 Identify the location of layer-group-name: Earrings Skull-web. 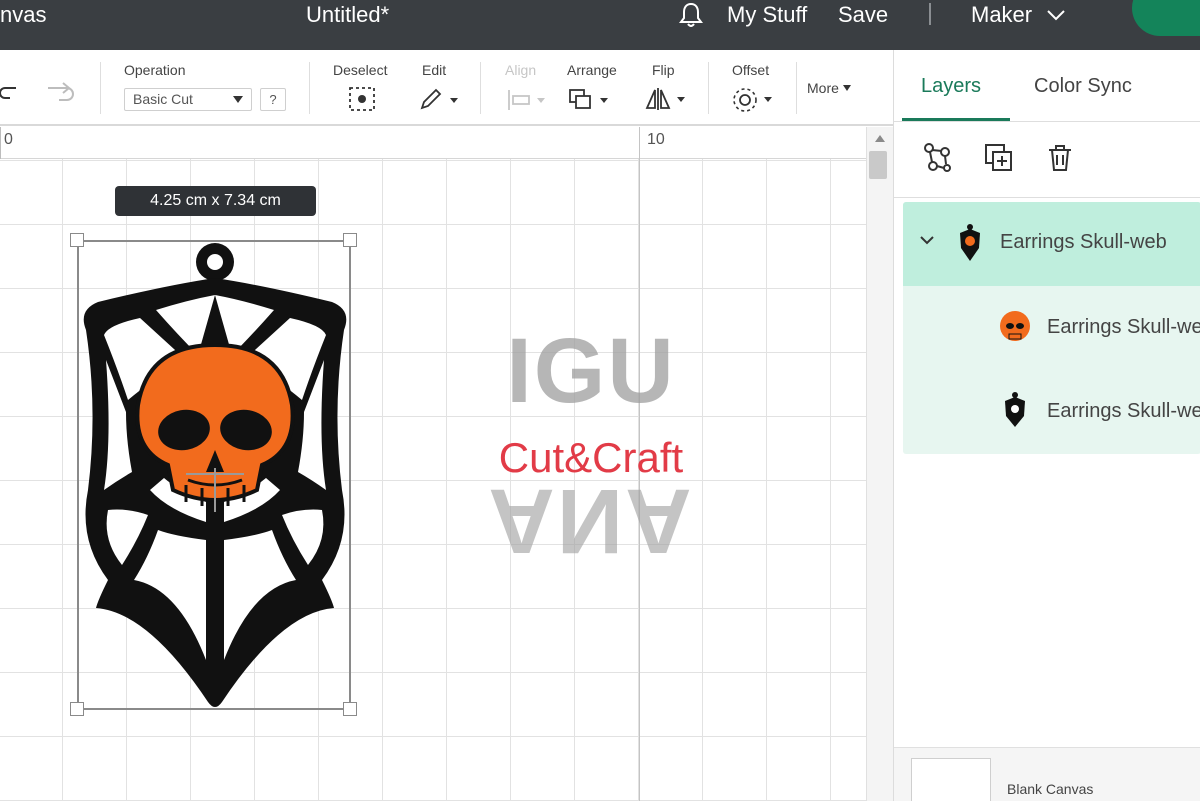
(1083, 242).